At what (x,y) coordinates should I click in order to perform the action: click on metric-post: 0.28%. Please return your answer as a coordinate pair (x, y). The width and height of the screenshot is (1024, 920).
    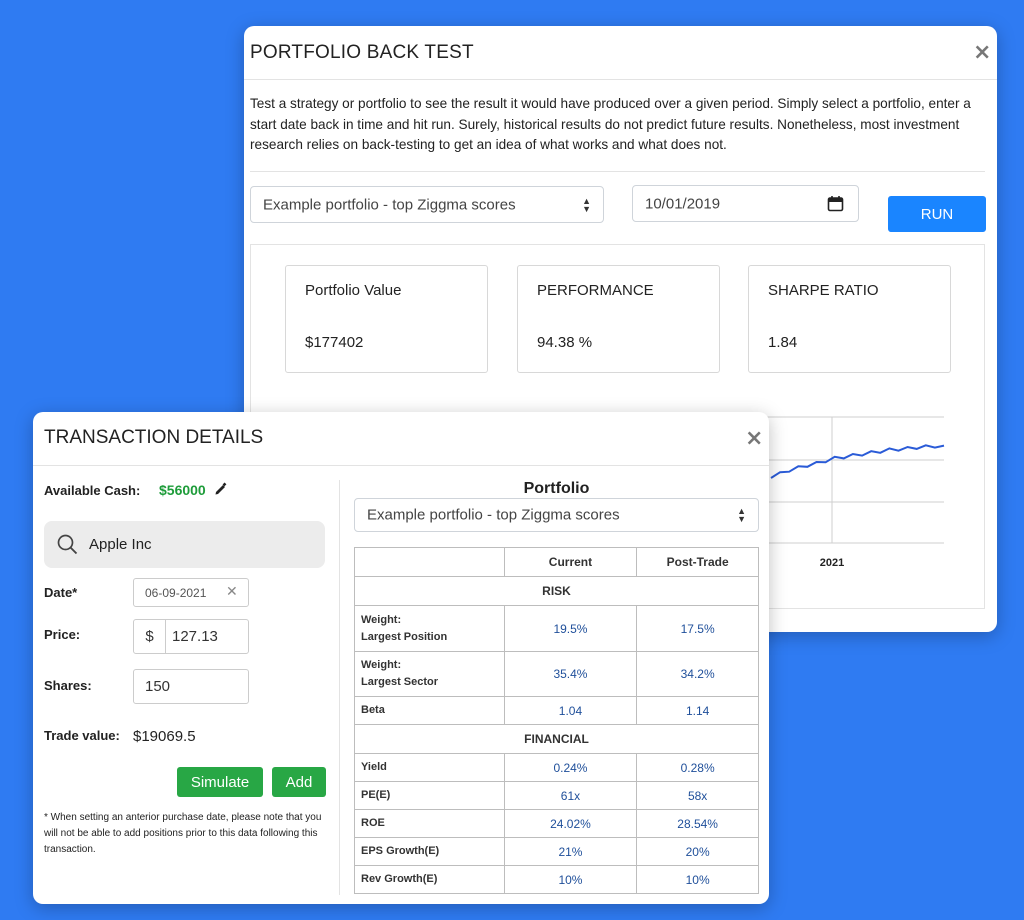
    Looking at the image, I should click on (697, 767).